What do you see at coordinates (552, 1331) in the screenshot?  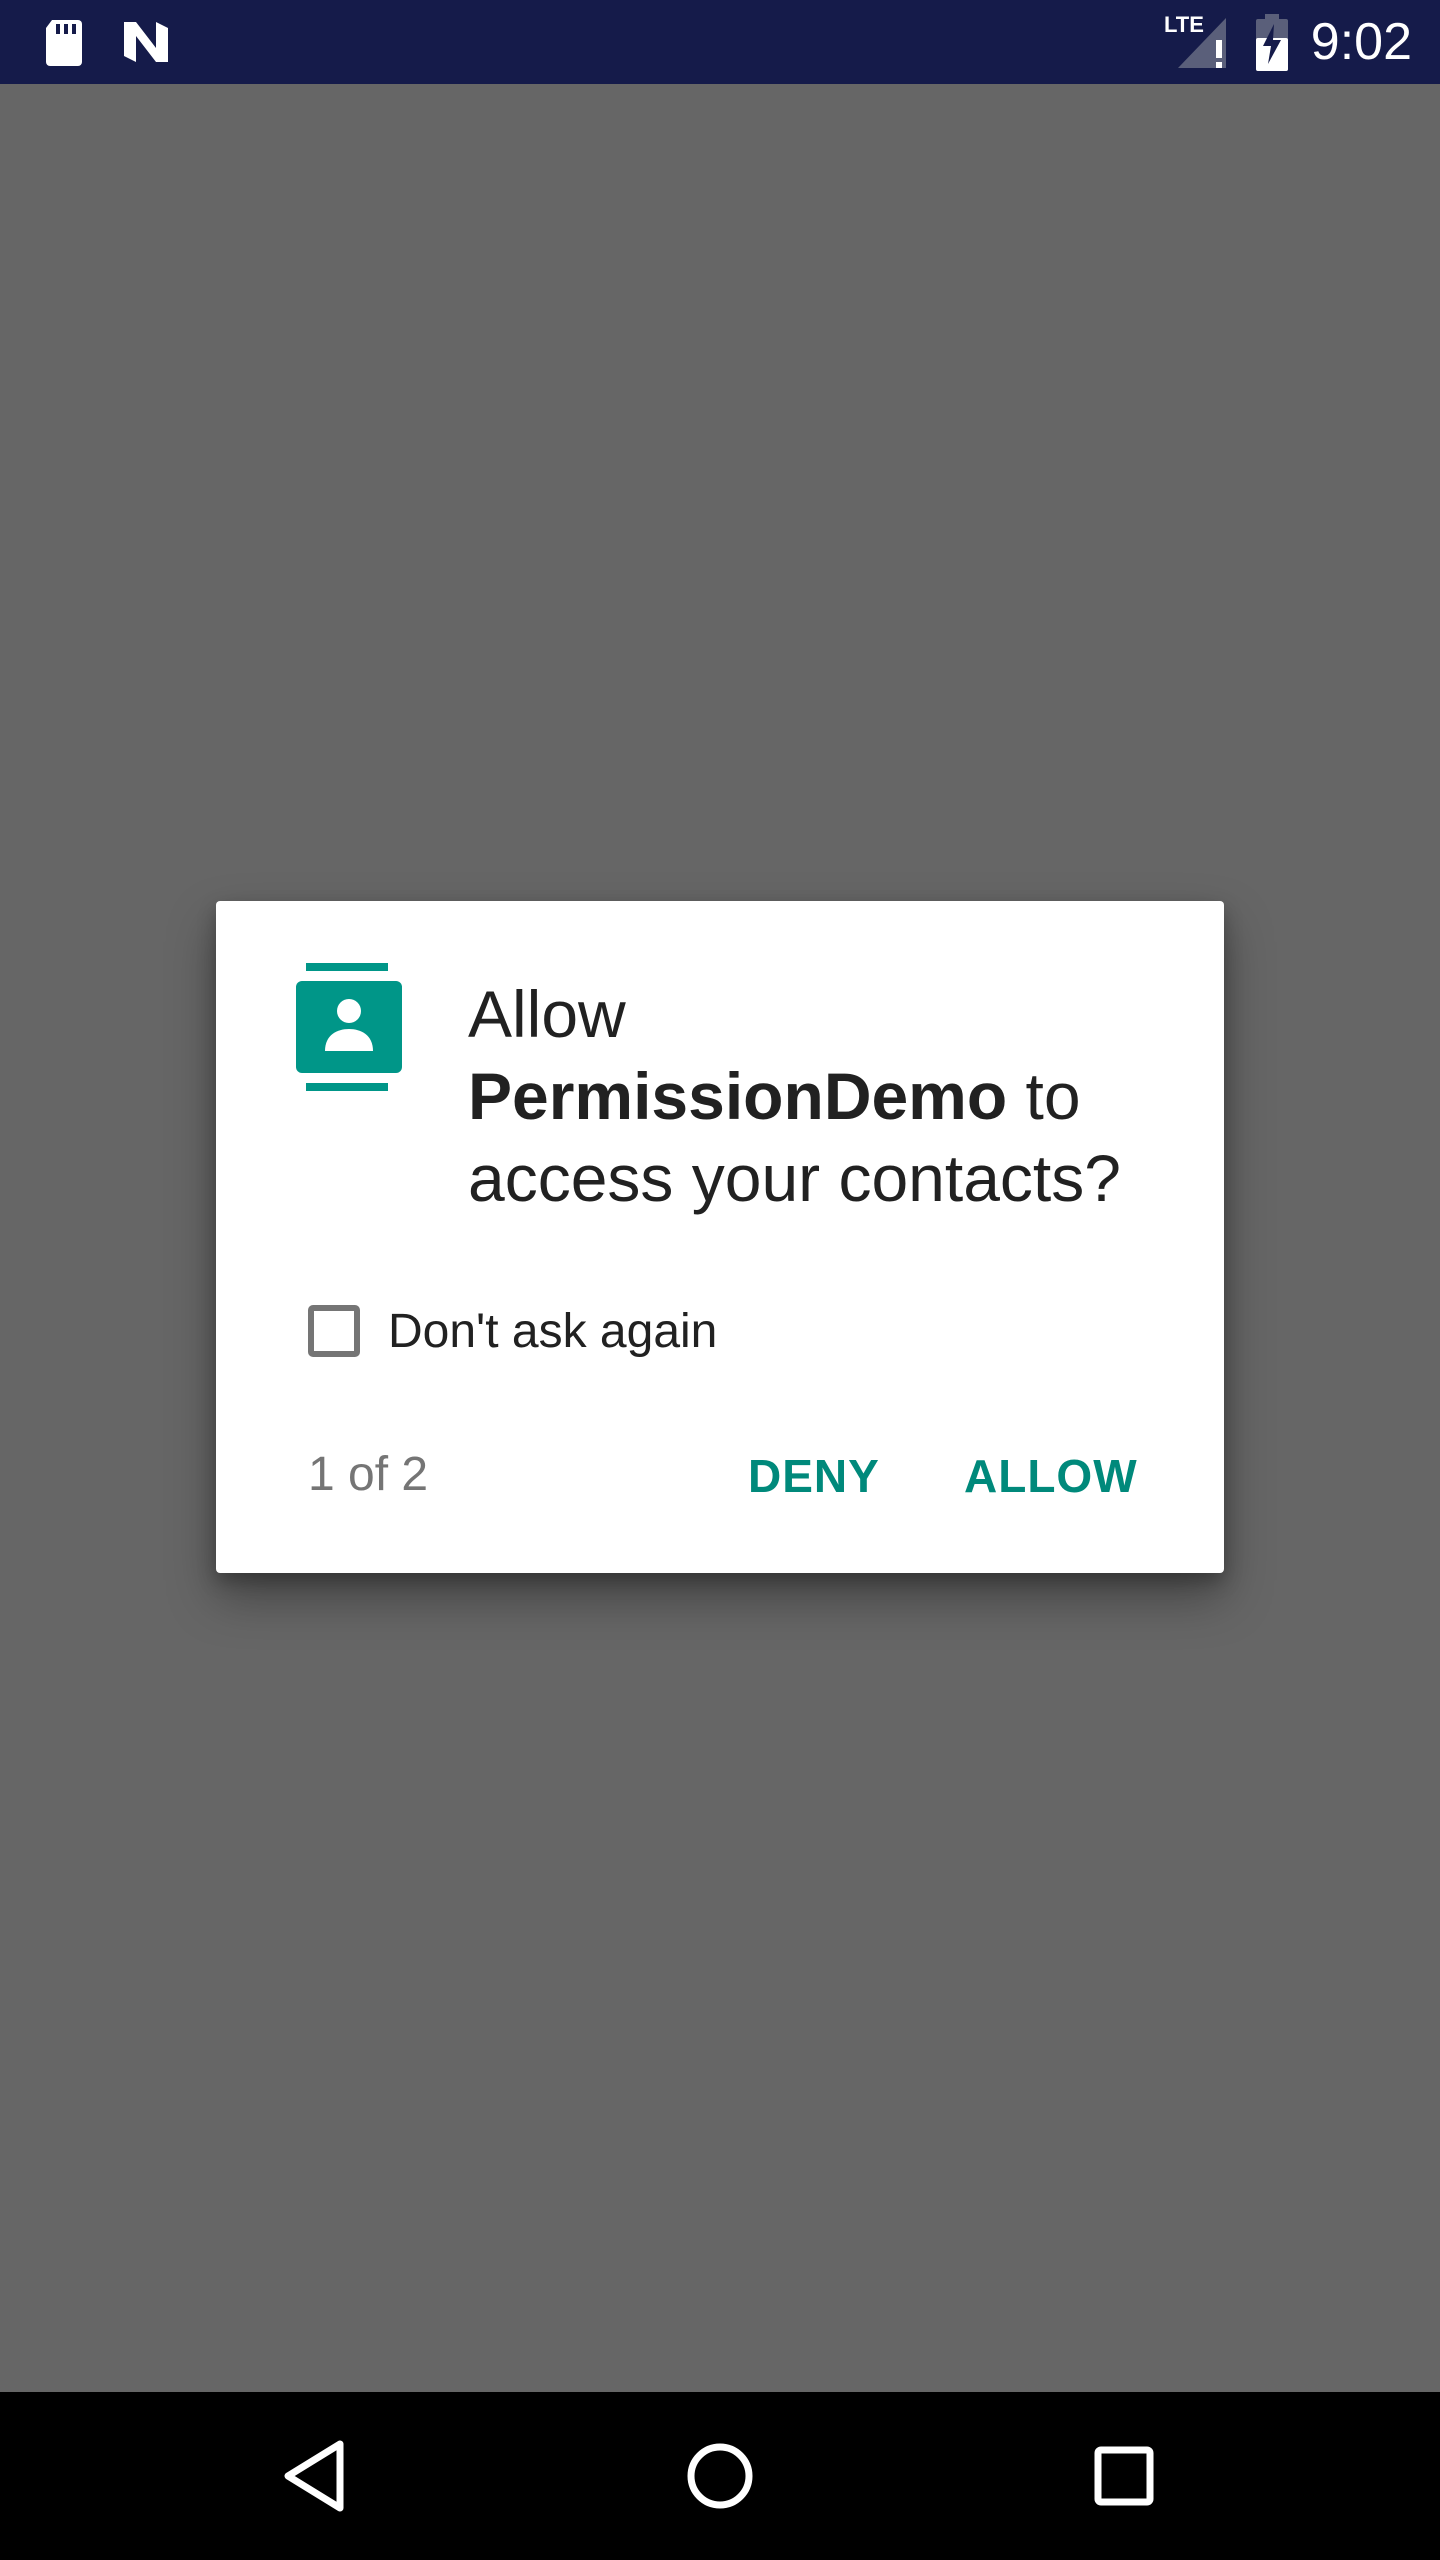 I see `dont-ask-again-label: Don't ask again` at bounding box center [552, 1331].